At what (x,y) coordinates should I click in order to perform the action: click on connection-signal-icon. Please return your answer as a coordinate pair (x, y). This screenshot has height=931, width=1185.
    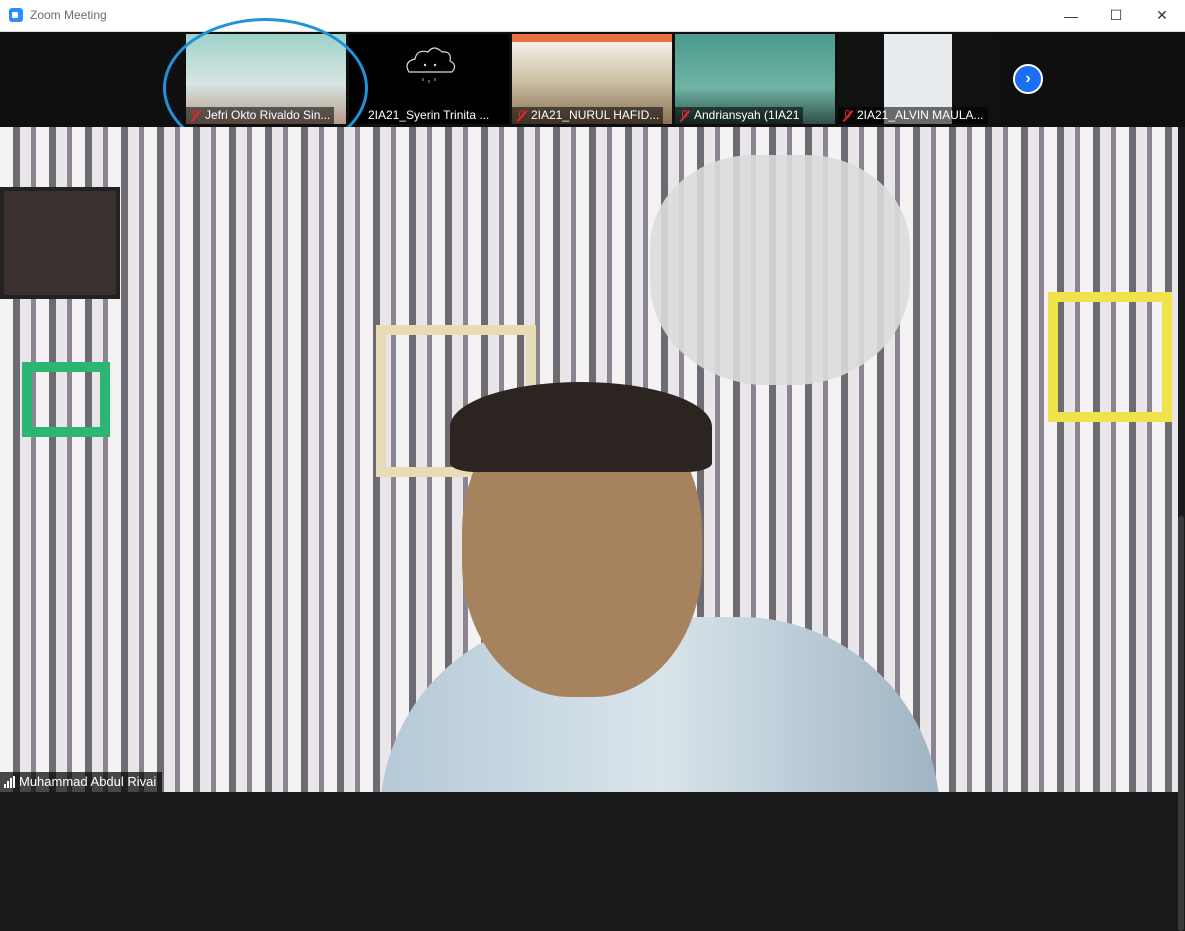
    Looking at the image, I should click on (9, 782).